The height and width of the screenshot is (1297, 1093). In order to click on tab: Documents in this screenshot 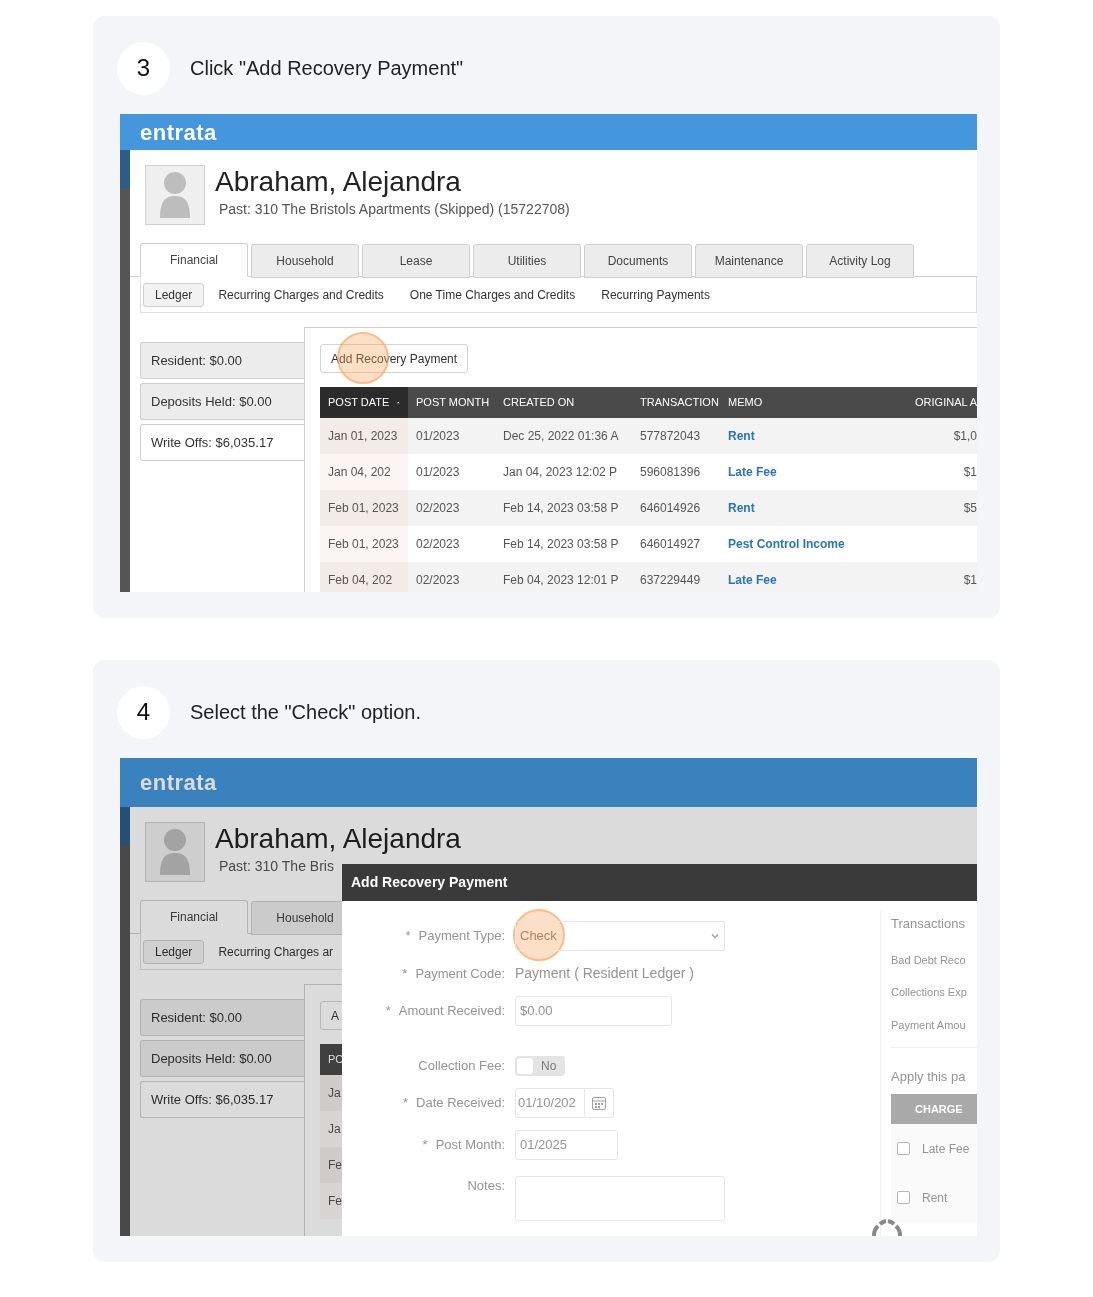, I will do `click(638, 261)`.